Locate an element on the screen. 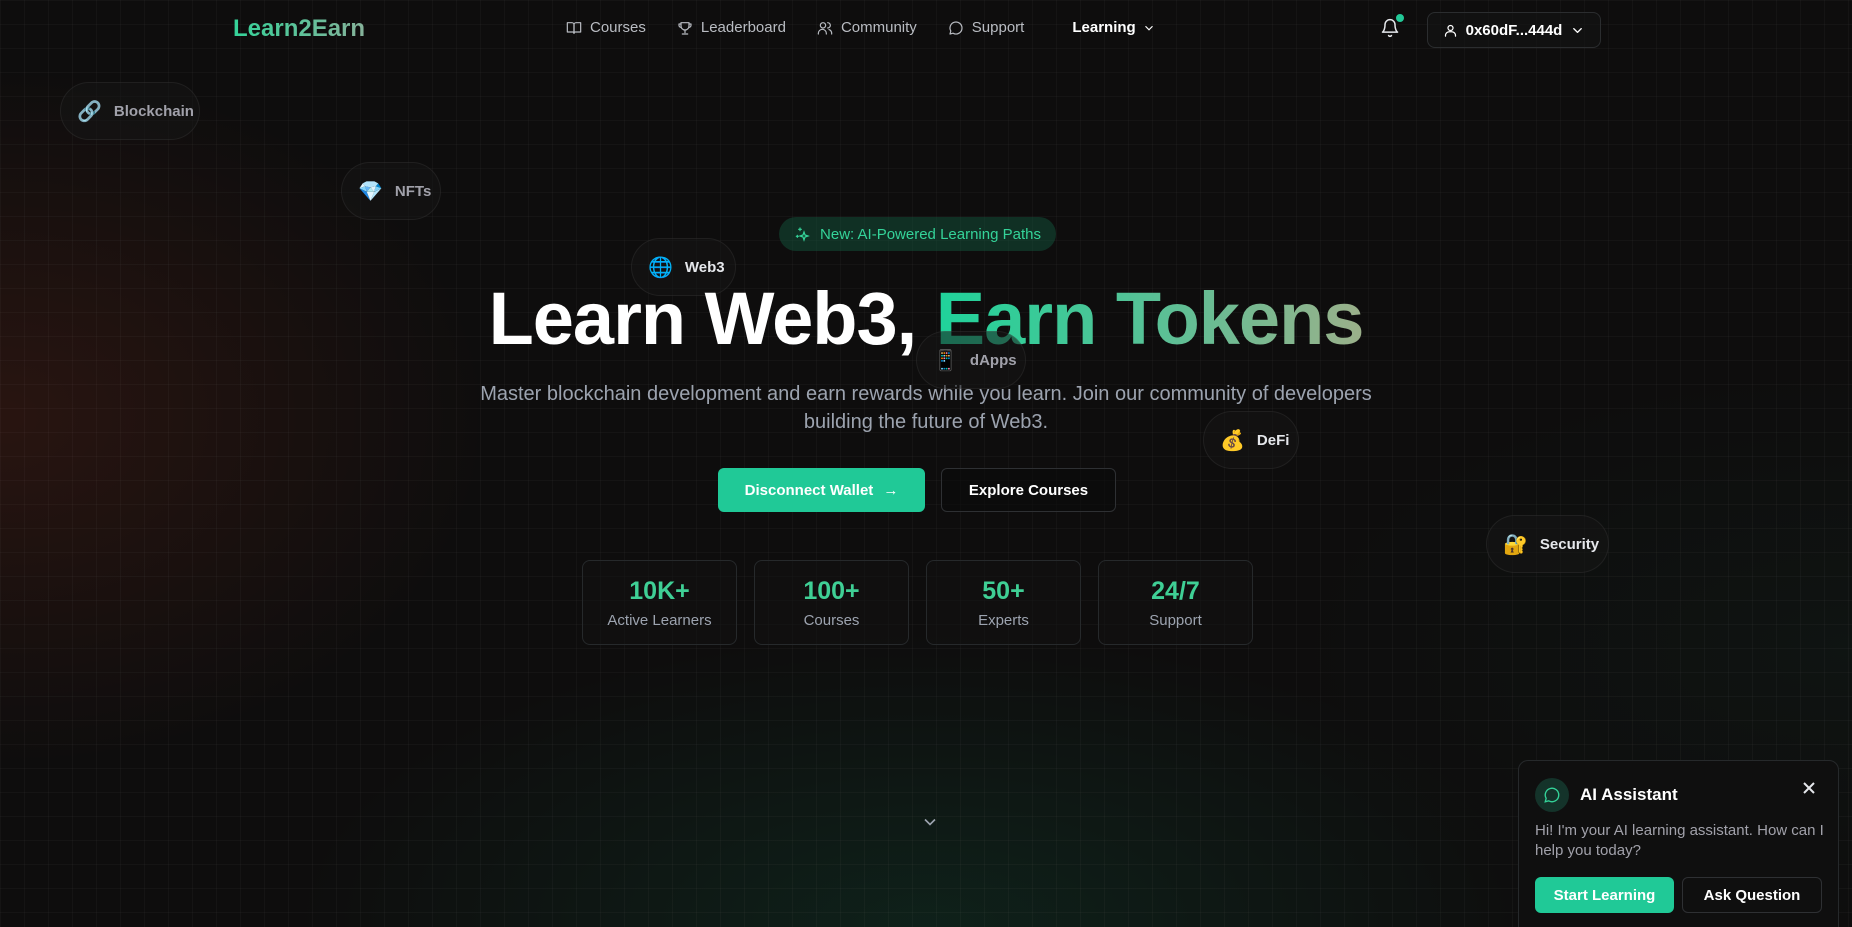 This screenshot has width=1852, height=927. stat-card: 10K+ Active Learners is located at coordinates (659, 602).